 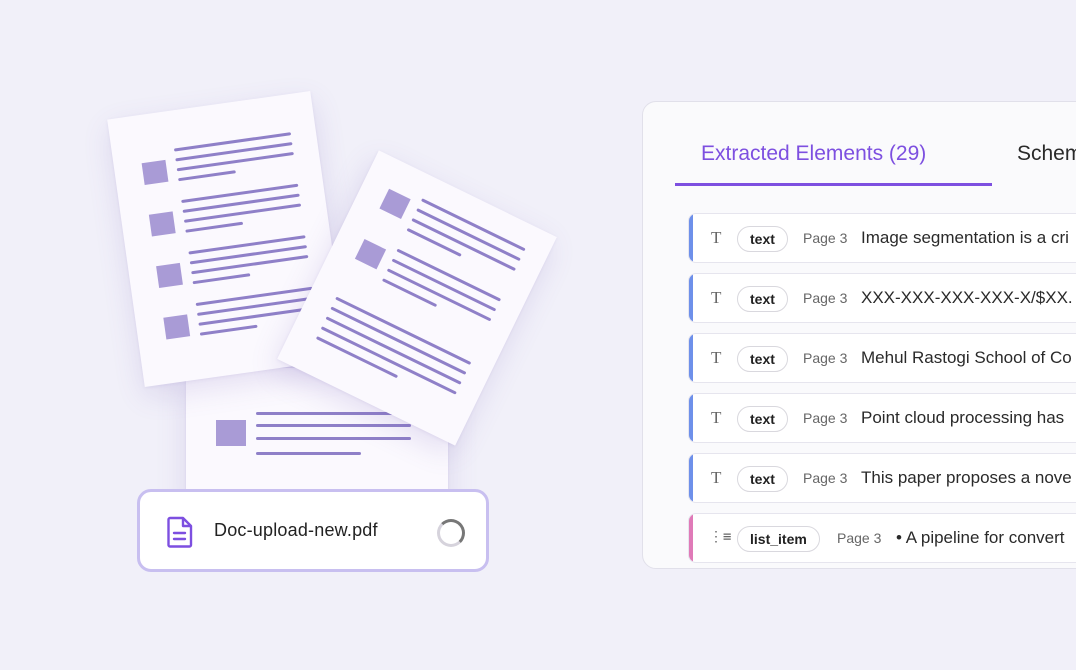 I want to click on element-snippet: Point cloud processing has, so click(x=963, y=417).